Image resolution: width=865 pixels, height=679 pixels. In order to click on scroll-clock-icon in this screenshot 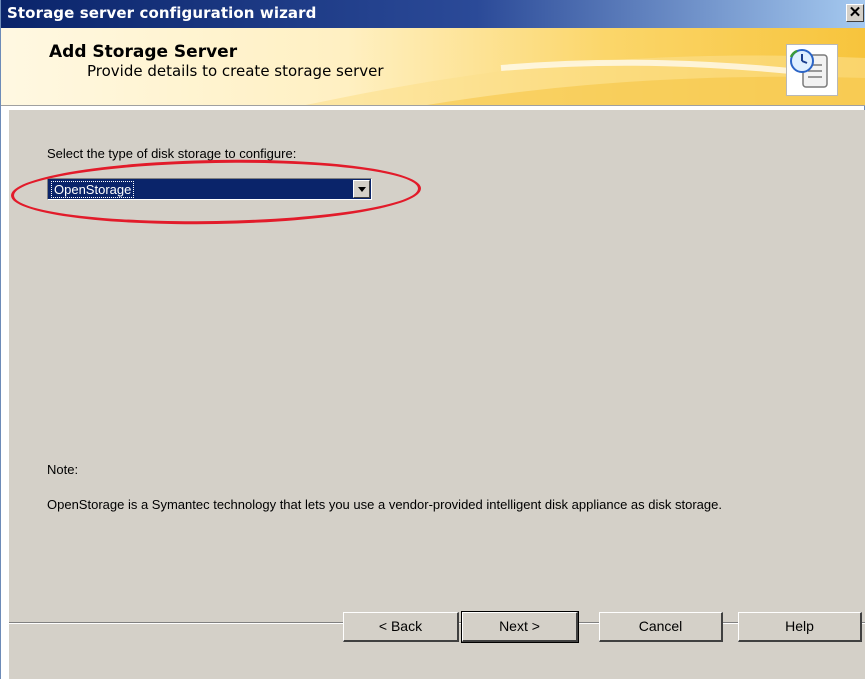, I will do `click(808, 68)`.